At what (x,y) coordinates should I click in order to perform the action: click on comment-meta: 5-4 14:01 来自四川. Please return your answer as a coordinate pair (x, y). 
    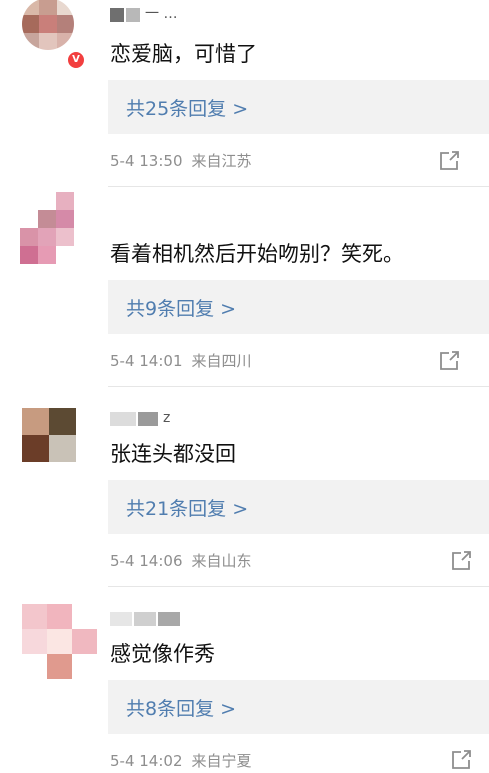
    Looking at the image, I should click on (181, 361).